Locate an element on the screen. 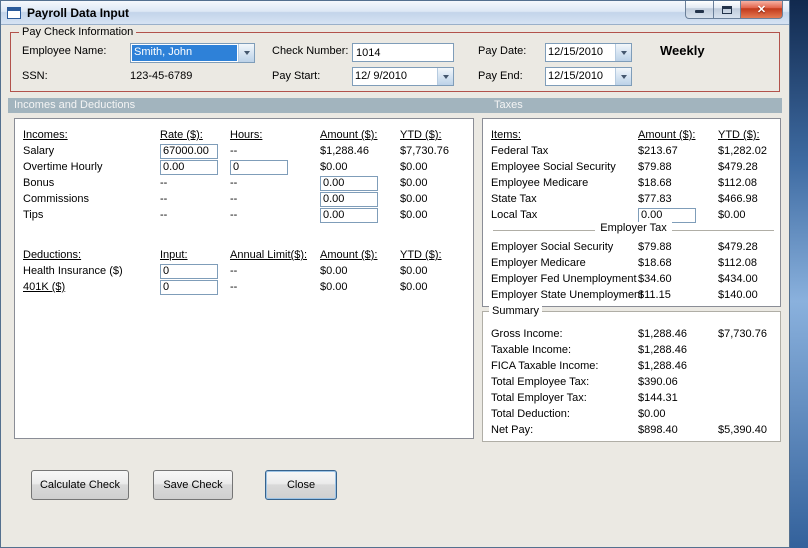 This screenshot has width=808, height=548. cell-label: Employer Social Security is located at coordinates (552, 247).